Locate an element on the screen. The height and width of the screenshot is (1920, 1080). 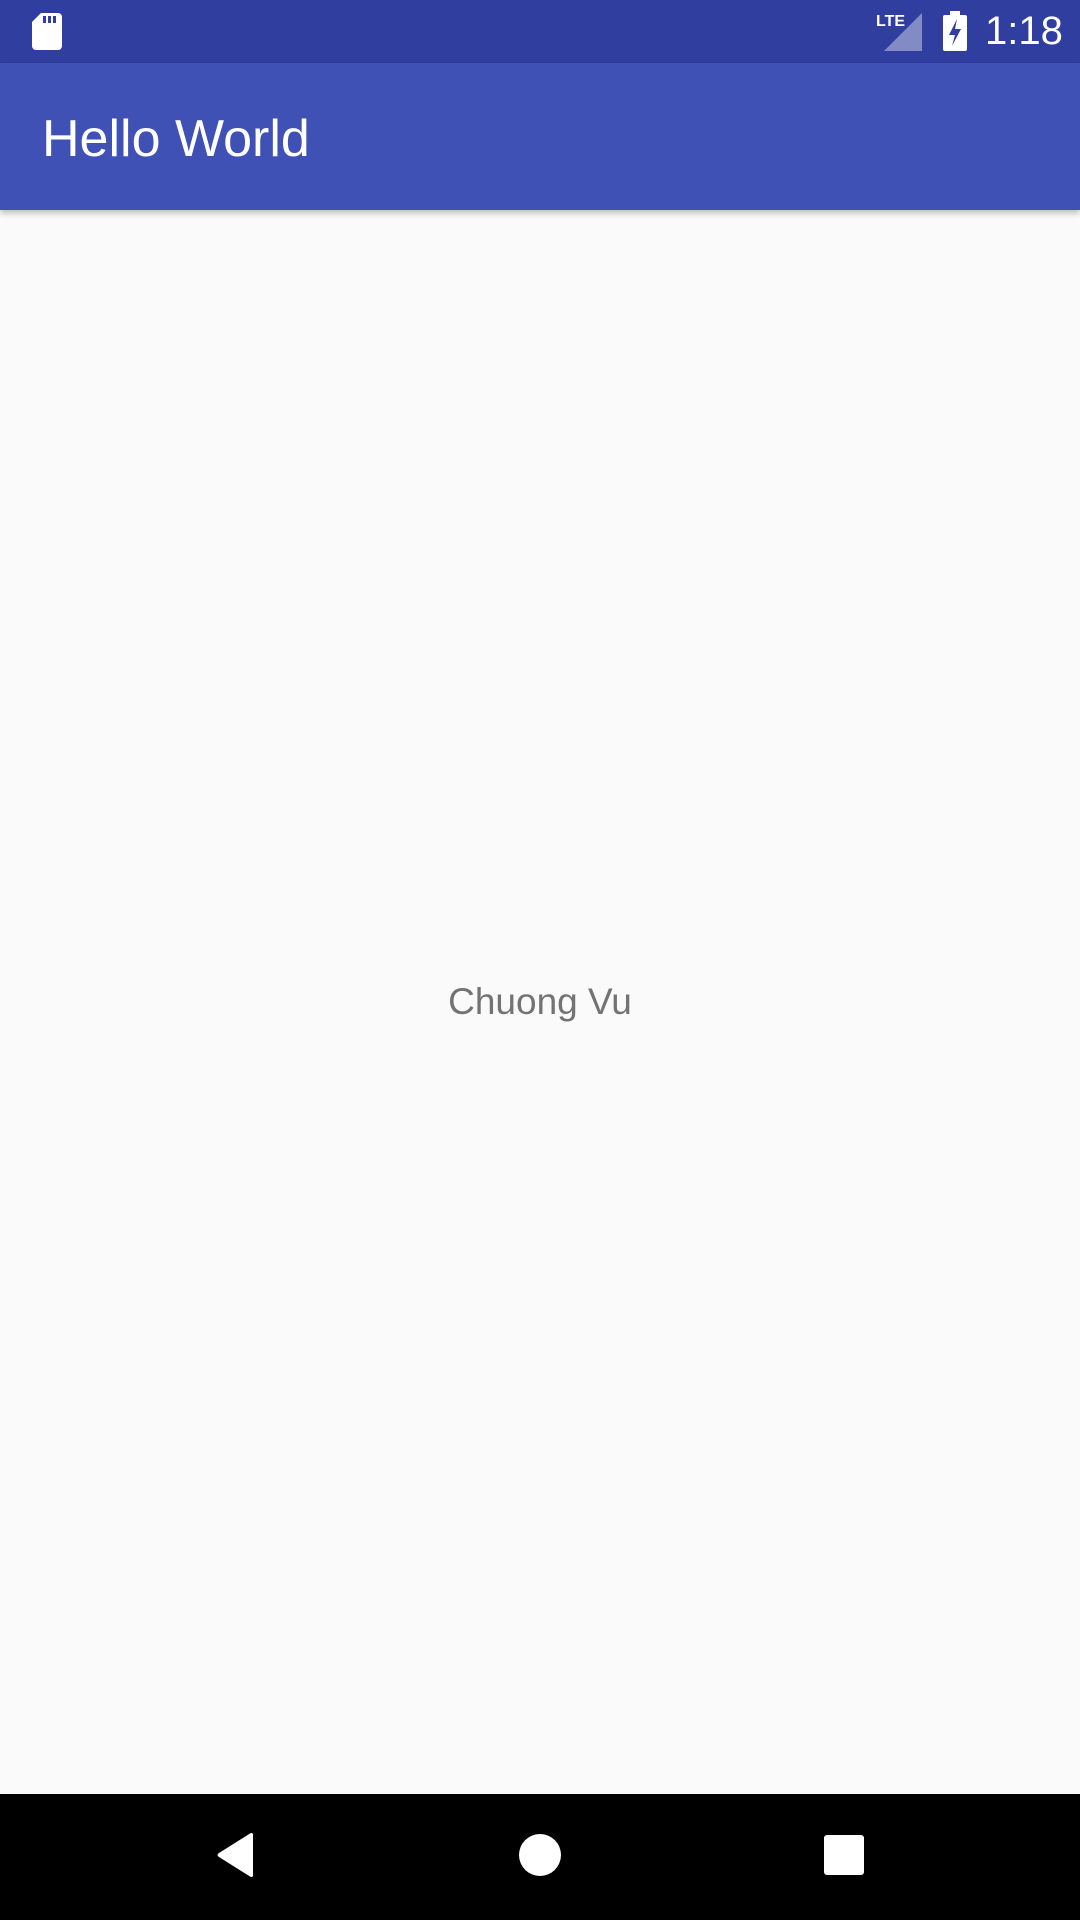
home-icon is located at coordinates (540, 1857).